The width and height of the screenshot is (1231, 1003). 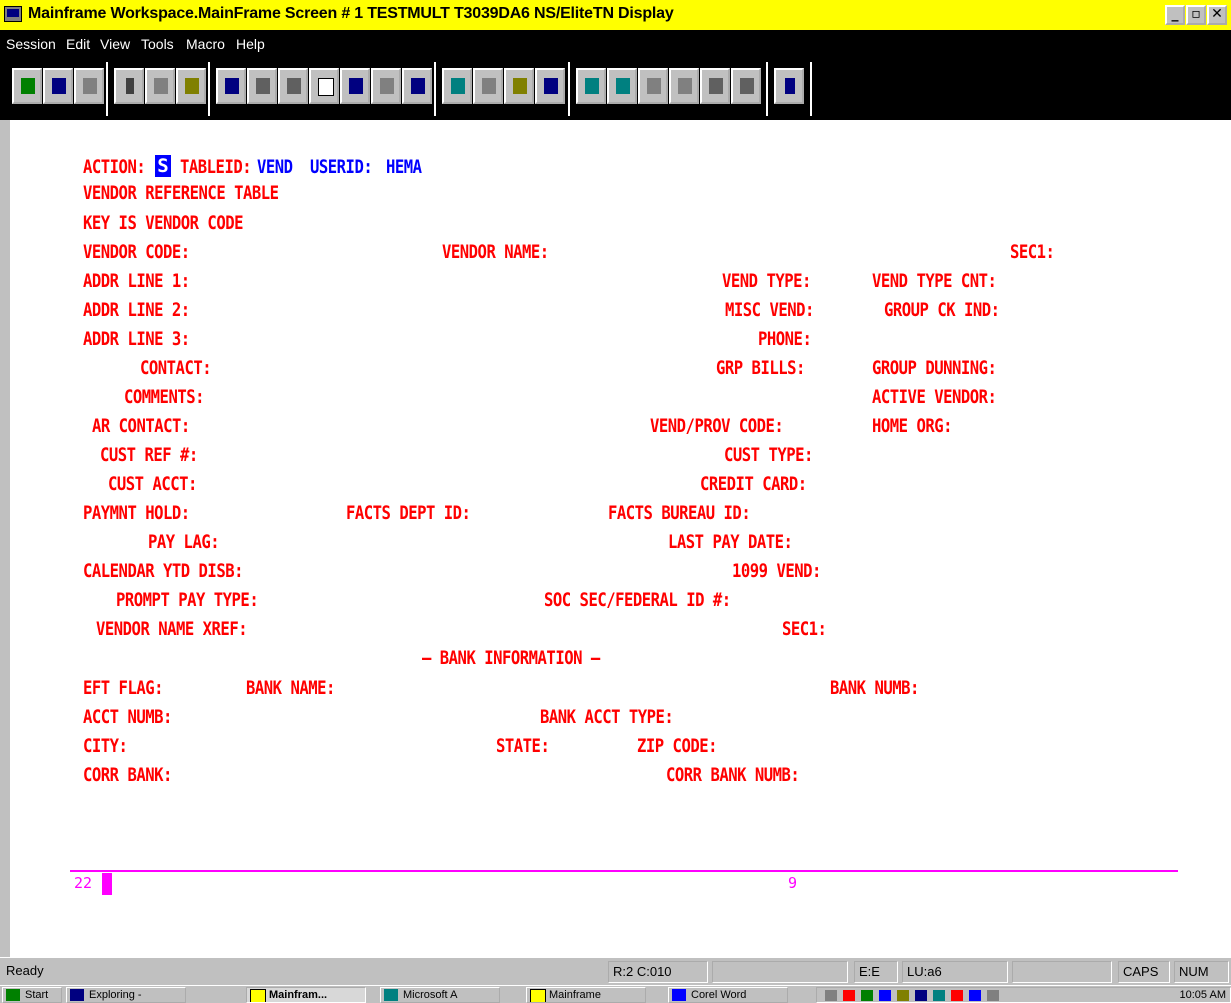 I want to click on cust-ref-label: CUST REF #:, so click(x=149, y=455).